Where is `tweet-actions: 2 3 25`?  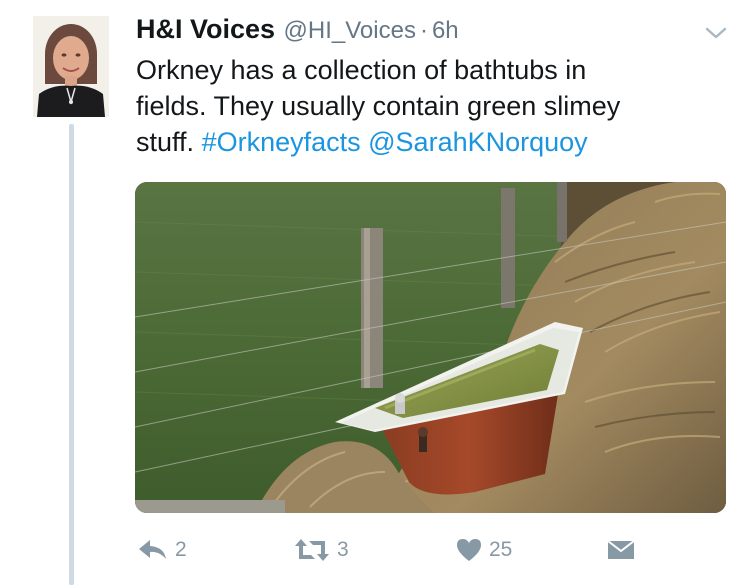
tweet-actions: 2 3 25 is located at coordinates (374, 550).